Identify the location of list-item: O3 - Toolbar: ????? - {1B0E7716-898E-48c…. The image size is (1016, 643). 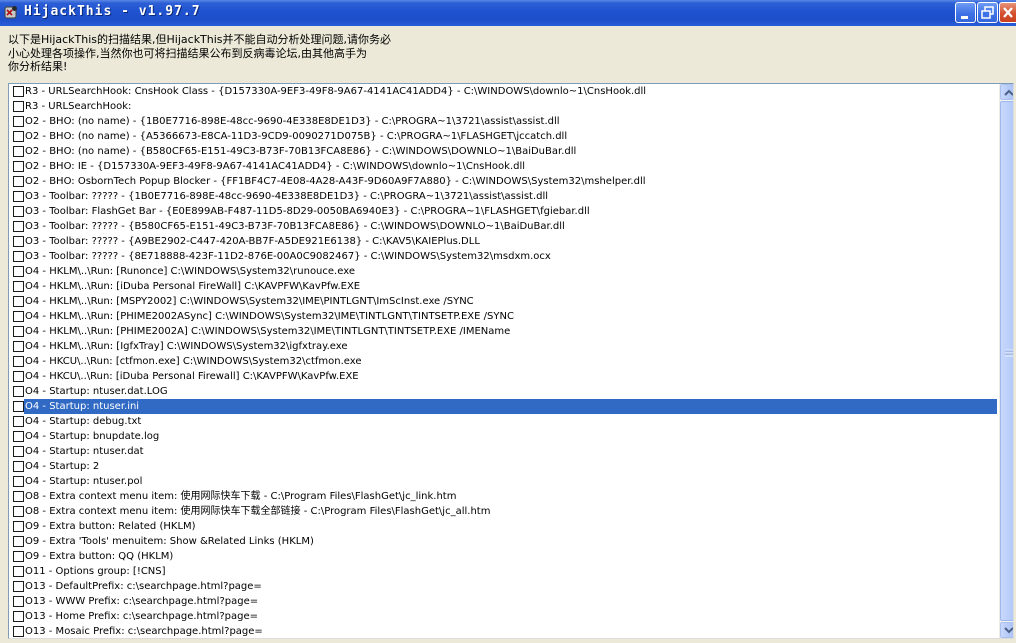
(503, 196).